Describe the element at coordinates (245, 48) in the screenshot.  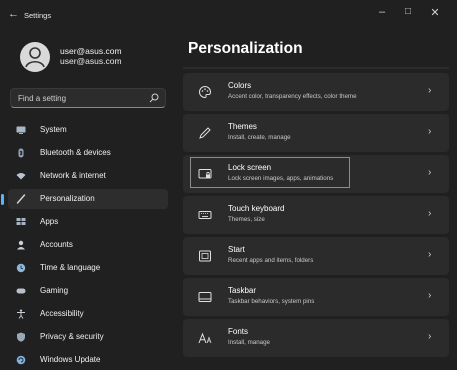
I see `page-title: Personalization` at that location.